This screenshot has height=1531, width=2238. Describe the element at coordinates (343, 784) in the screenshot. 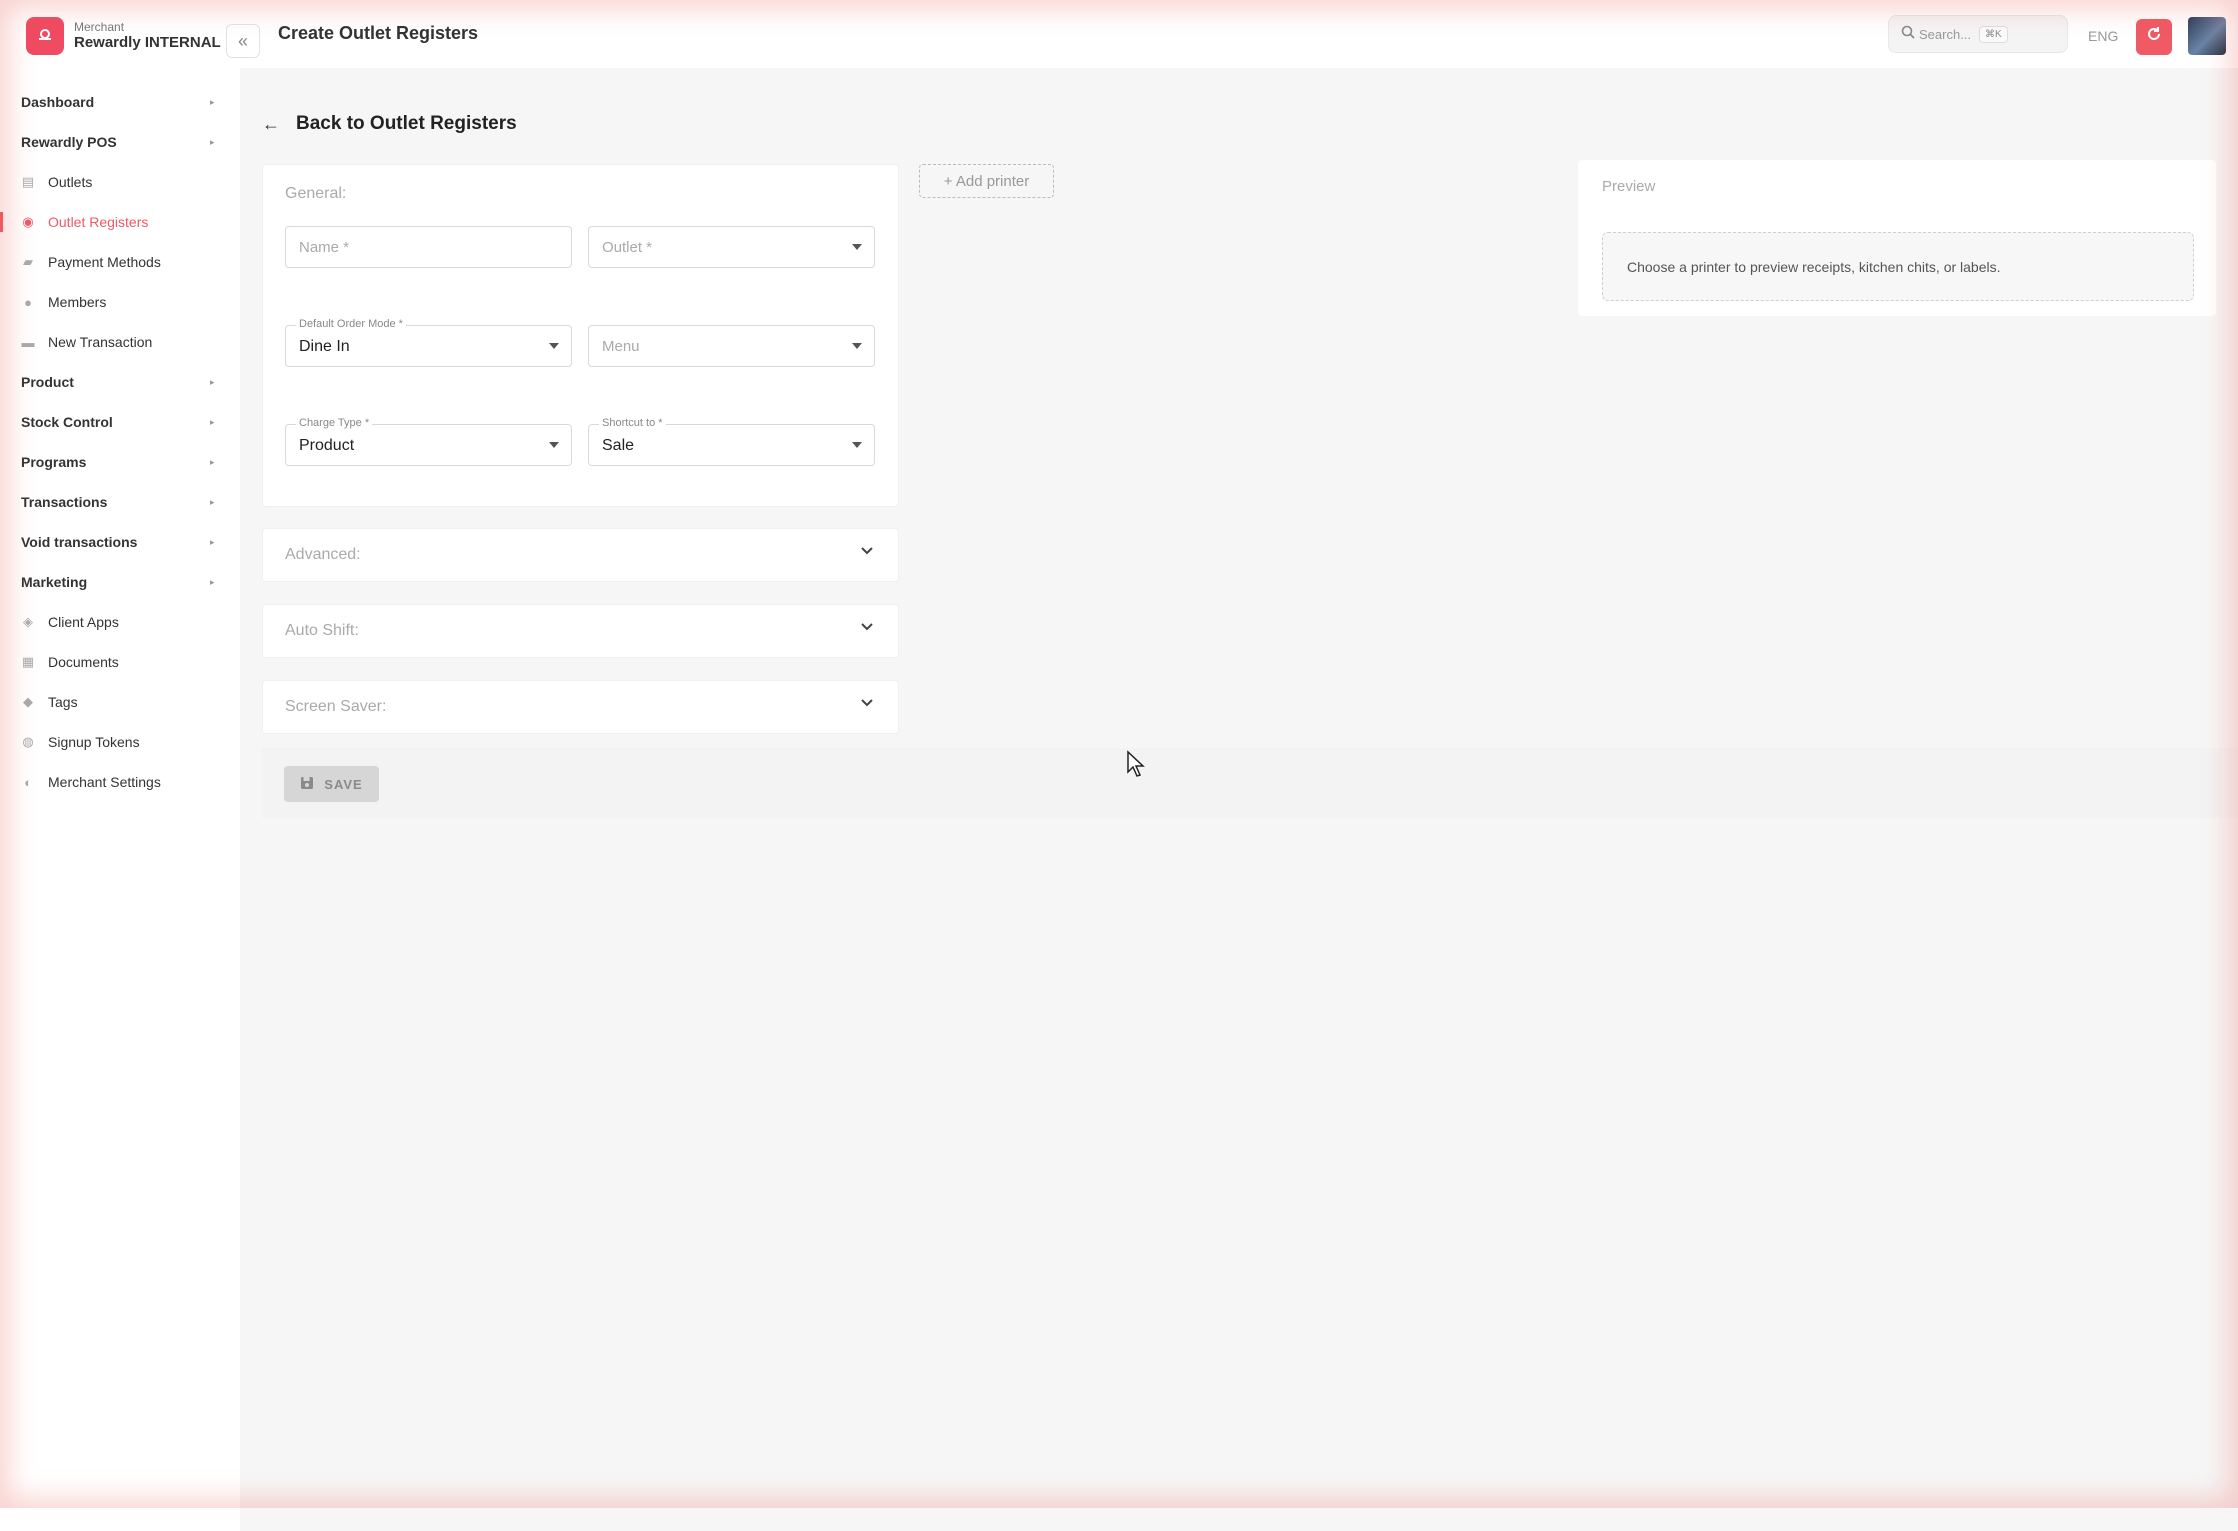

I see `save-label: SAVE` at that location.